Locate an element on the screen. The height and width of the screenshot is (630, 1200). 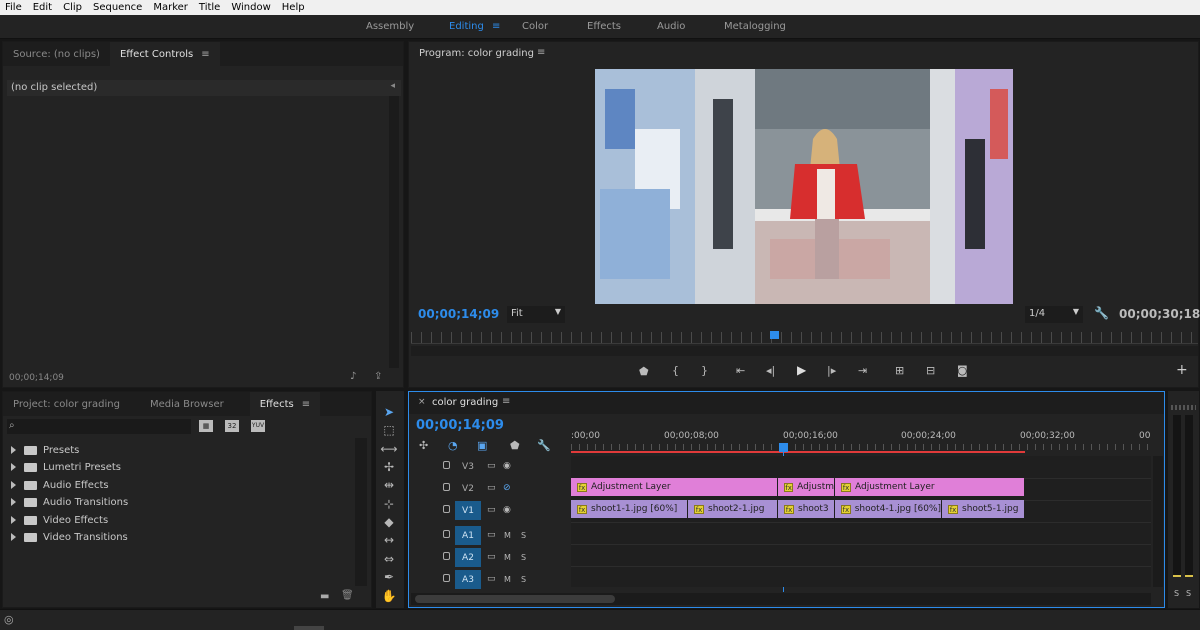
program-zoom-scrollbar is located at coordinates (804, 351).